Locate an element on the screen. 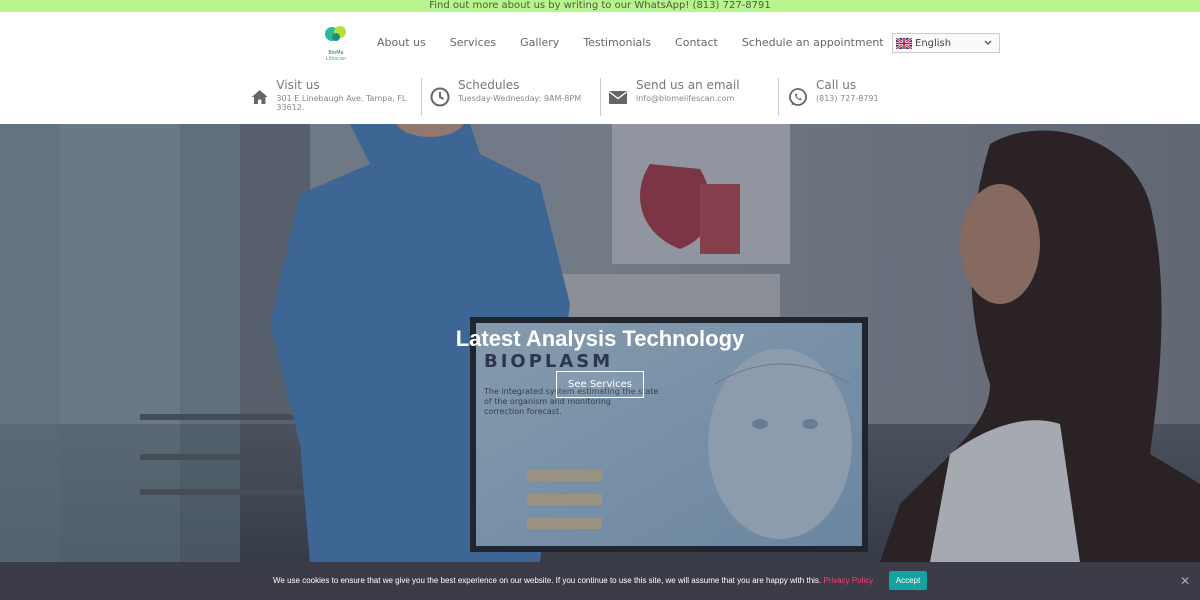 This screenshot has height=600, width=1200. close-icon: ✕ is located at coordinates (1185, 581).